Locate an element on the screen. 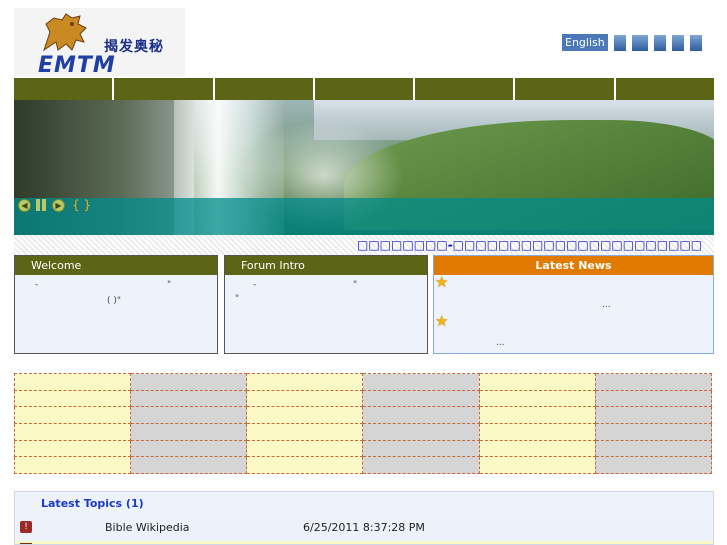 The height and width of the screenshot is (545, 727). banner-caption-overlay is located at coordinates (364, 216).